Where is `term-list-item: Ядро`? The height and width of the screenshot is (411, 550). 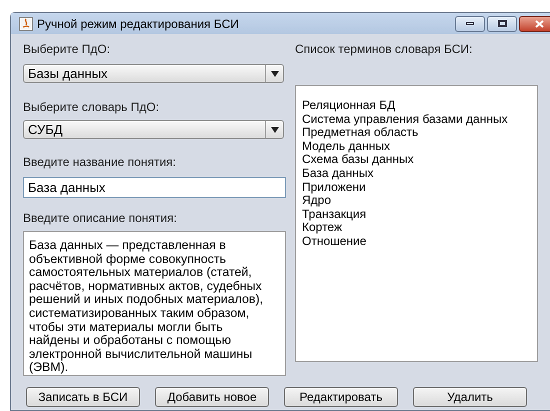 term-list-item: Ядро is located at coordinates (416, 201).